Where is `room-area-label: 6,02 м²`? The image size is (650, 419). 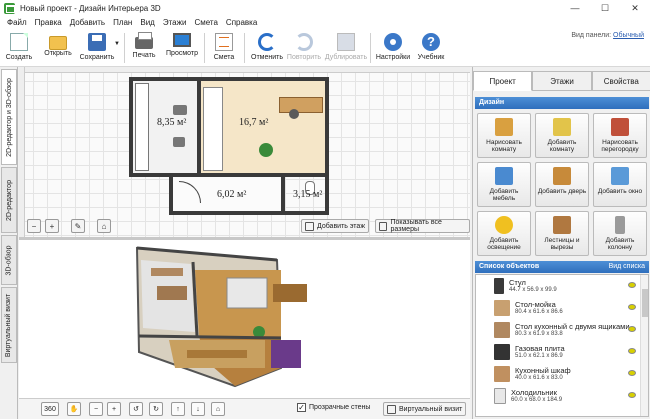 room-area-label: 6,02 м² is located at coordinates (232, 194).